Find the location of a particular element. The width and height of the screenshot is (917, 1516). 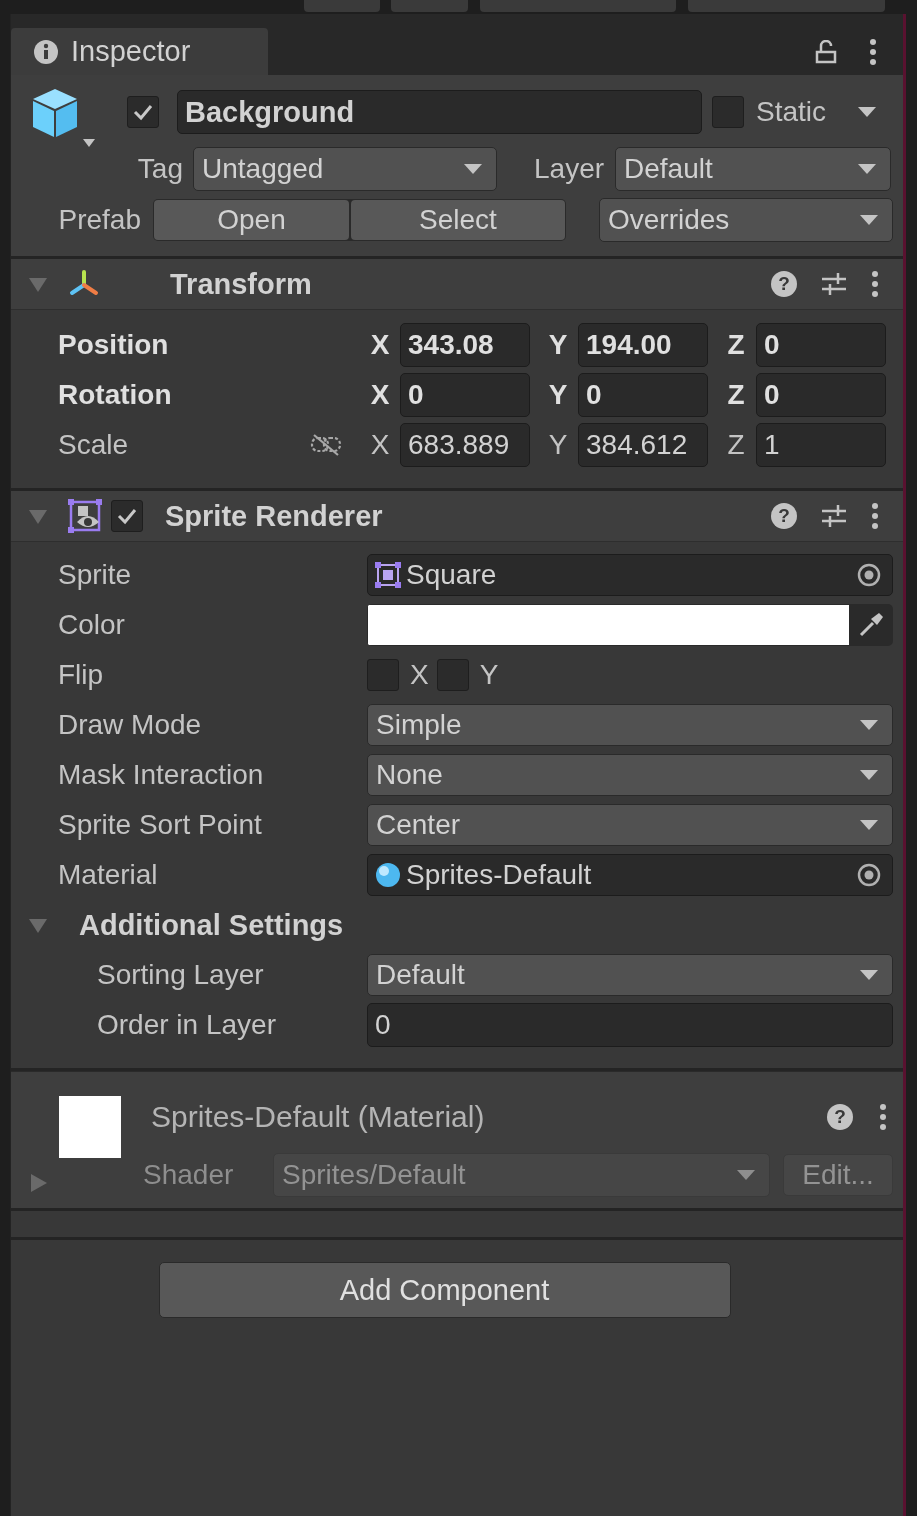

sprite-icon is located at coordinates (388, 575).